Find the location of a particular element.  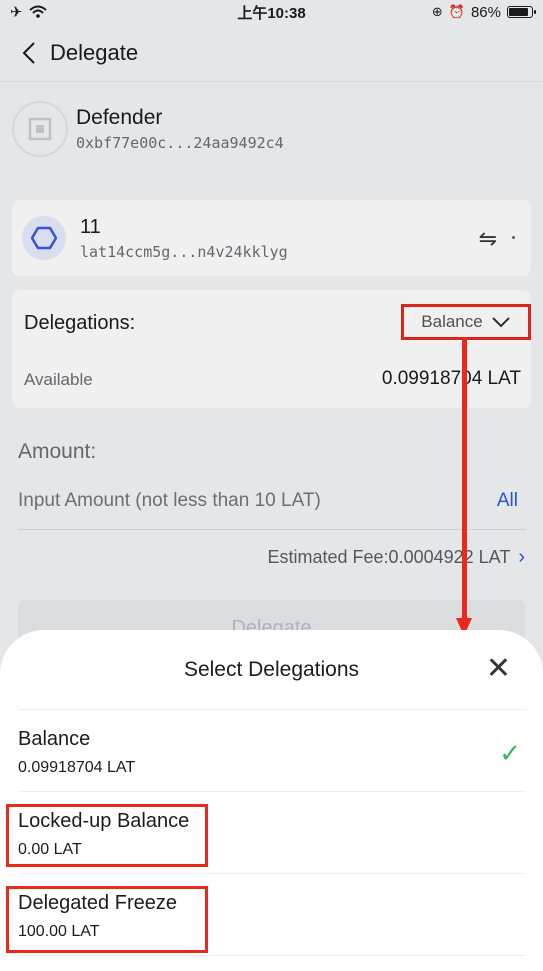

annotation-highlight-locked is located at coordinates (107, 835).